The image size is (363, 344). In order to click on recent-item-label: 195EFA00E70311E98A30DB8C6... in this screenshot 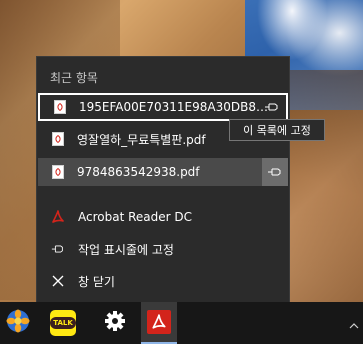, I will do `click(174, 107)`.